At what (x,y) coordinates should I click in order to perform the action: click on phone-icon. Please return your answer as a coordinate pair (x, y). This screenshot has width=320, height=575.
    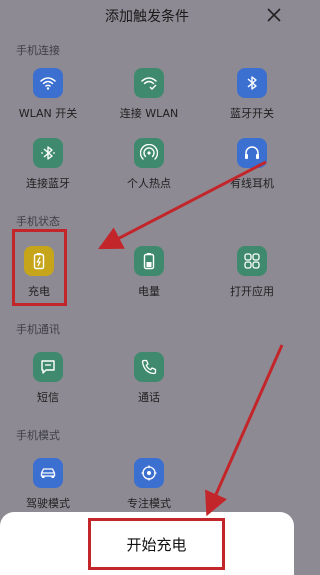
    Looking at the image, I should click on (149, 367).